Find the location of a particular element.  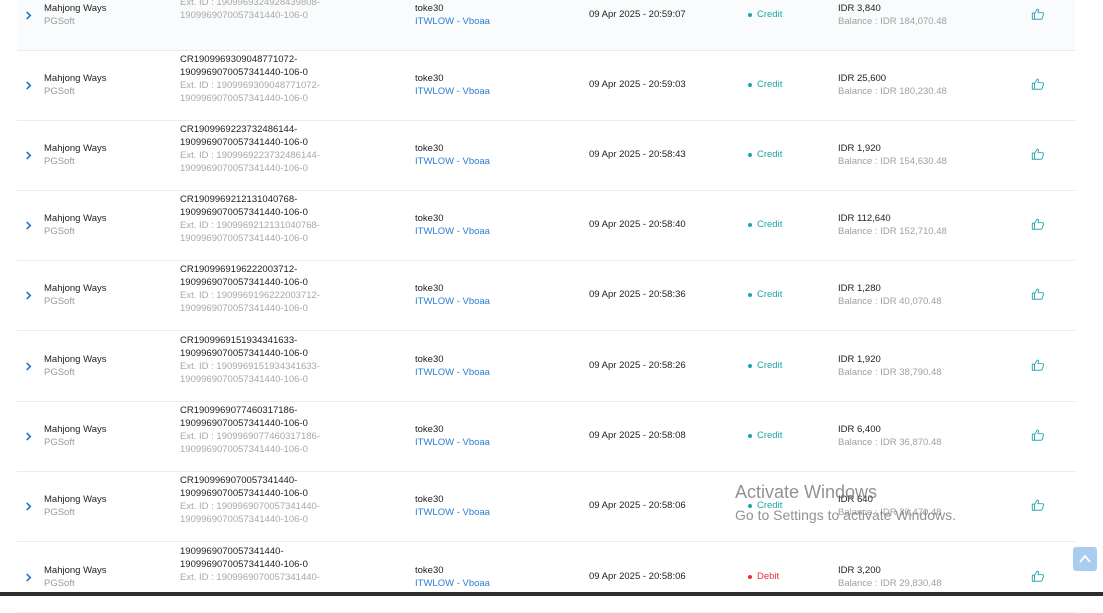

transaction-id-line1: CR1909969309048771072- is located at coordinates (239, 59).